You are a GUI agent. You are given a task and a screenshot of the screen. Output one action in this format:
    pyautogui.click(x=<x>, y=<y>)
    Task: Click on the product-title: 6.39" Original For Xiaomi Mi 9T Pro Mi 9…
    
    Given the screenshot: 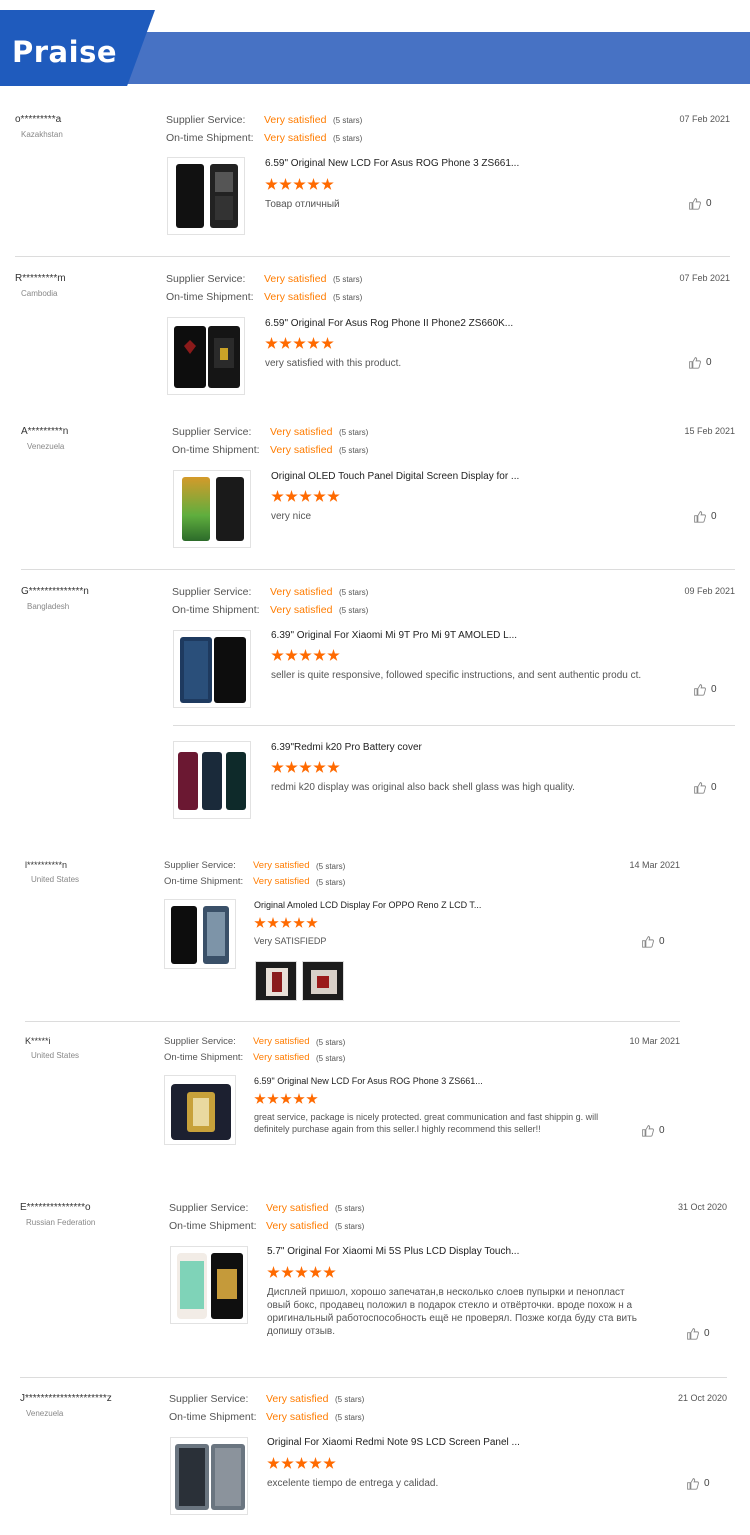 What is the action you would take?
    pyautogui.click(x=394, y=635)
    